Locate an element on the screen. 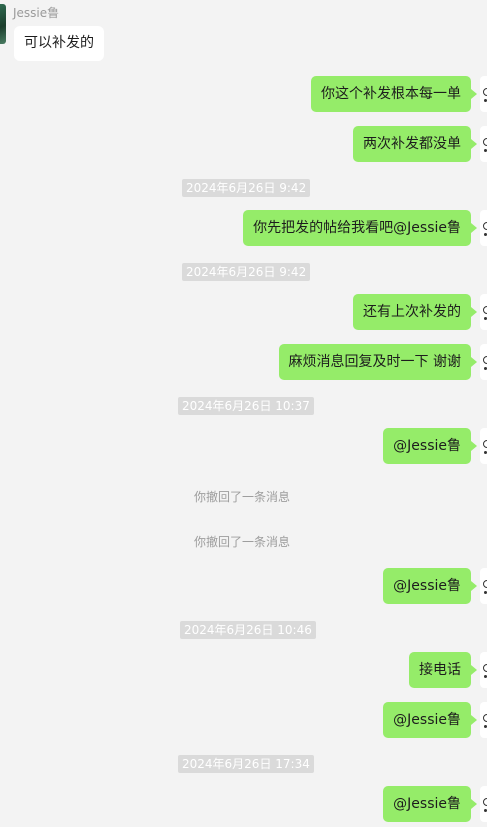 The width and height of the screenshot is (487, 827). contact-avatar is located at coordinates (3, 24).